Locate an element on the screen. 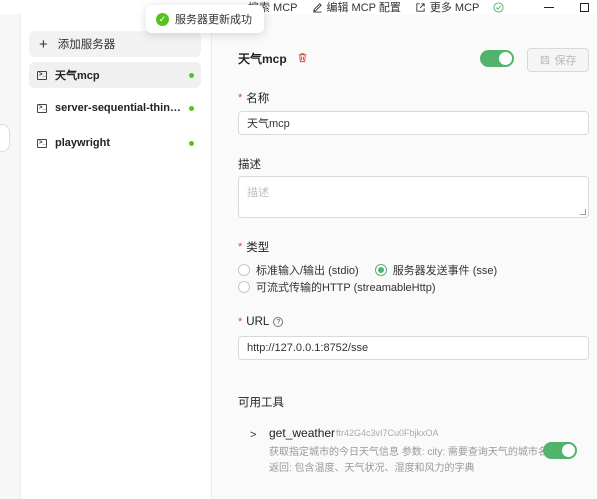 The image size is (597, 499). radio-circle-selected is located at coordinates (380, 270).